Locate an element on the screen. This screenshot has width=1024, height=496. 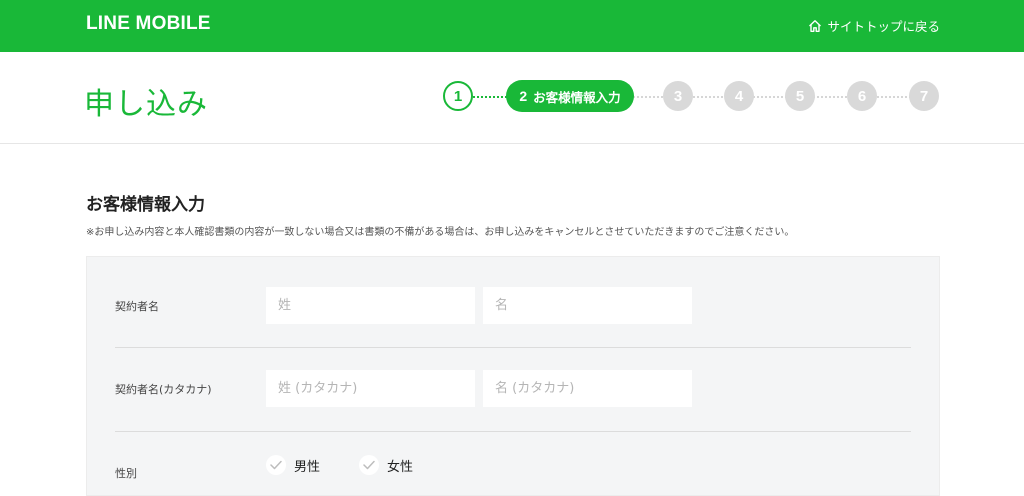
last-name-input is located at coordinates (370, 305).